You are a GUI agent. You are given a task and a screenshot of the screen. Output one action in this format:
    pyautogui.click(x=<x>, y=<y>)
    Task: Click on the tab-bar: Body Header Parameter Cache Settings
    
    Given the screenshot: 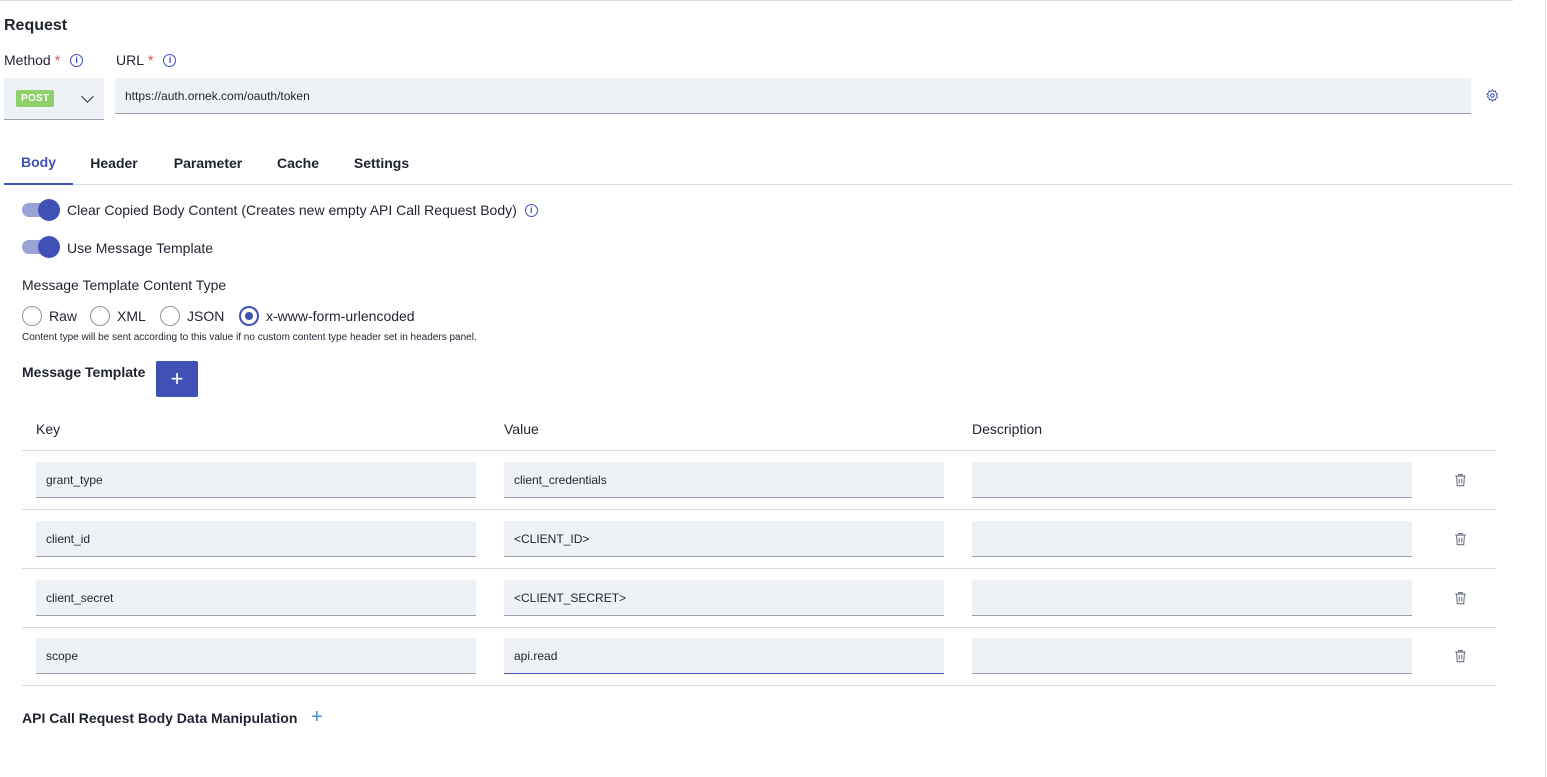 What is the action you would take?
    pyautogui.click(x=758, y=162)
    